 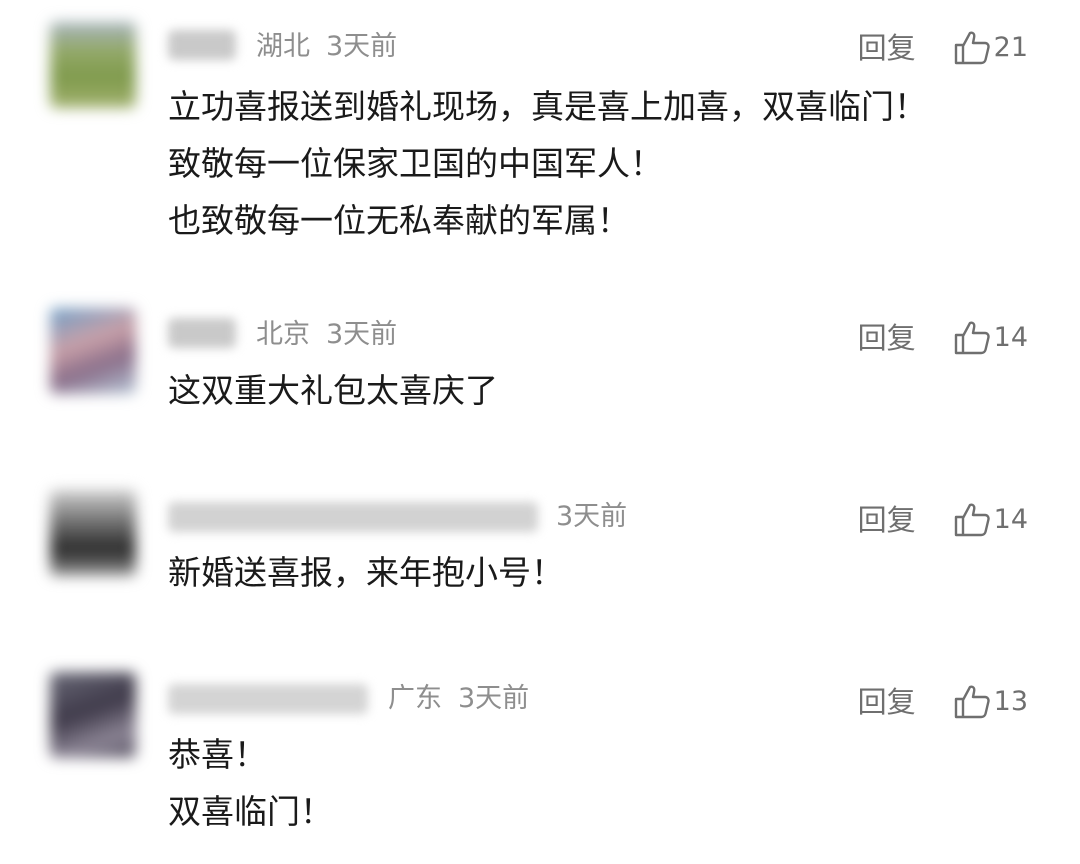 What do you see at coordinates (366, 572) in the screenshot?
I see `comment-text-line: 新婚送喜报，来年抱小号！` at bounding box center [366, 572].